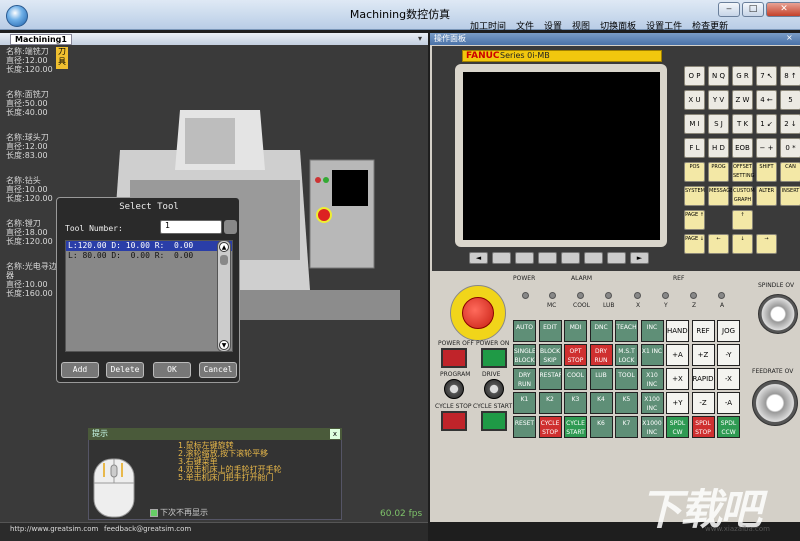 The image size is (800, 541). I want to click on mode-key: HANDLE, so click(677, 331).